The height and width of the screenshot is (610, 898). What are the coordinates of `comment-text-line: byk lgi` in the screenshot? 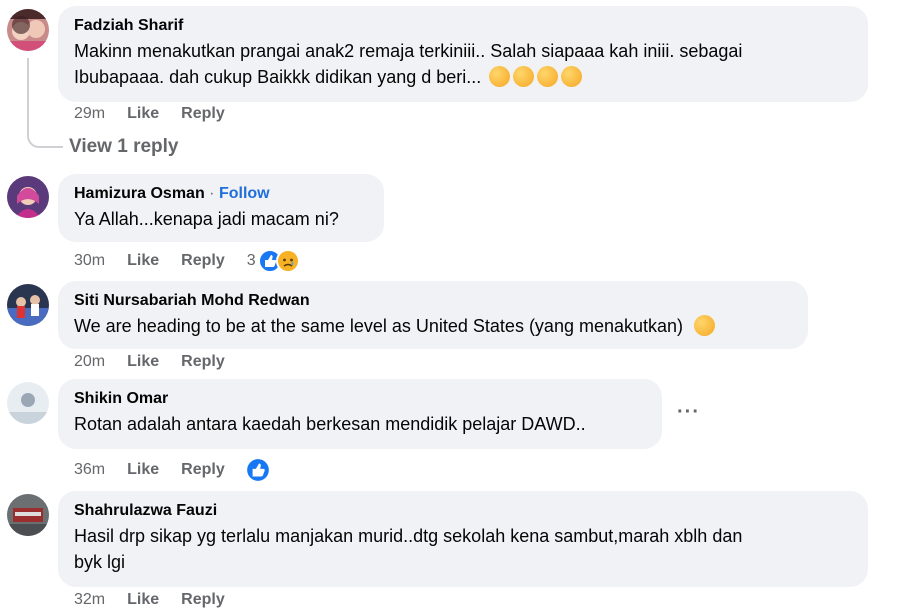 It's located at (100, 562).